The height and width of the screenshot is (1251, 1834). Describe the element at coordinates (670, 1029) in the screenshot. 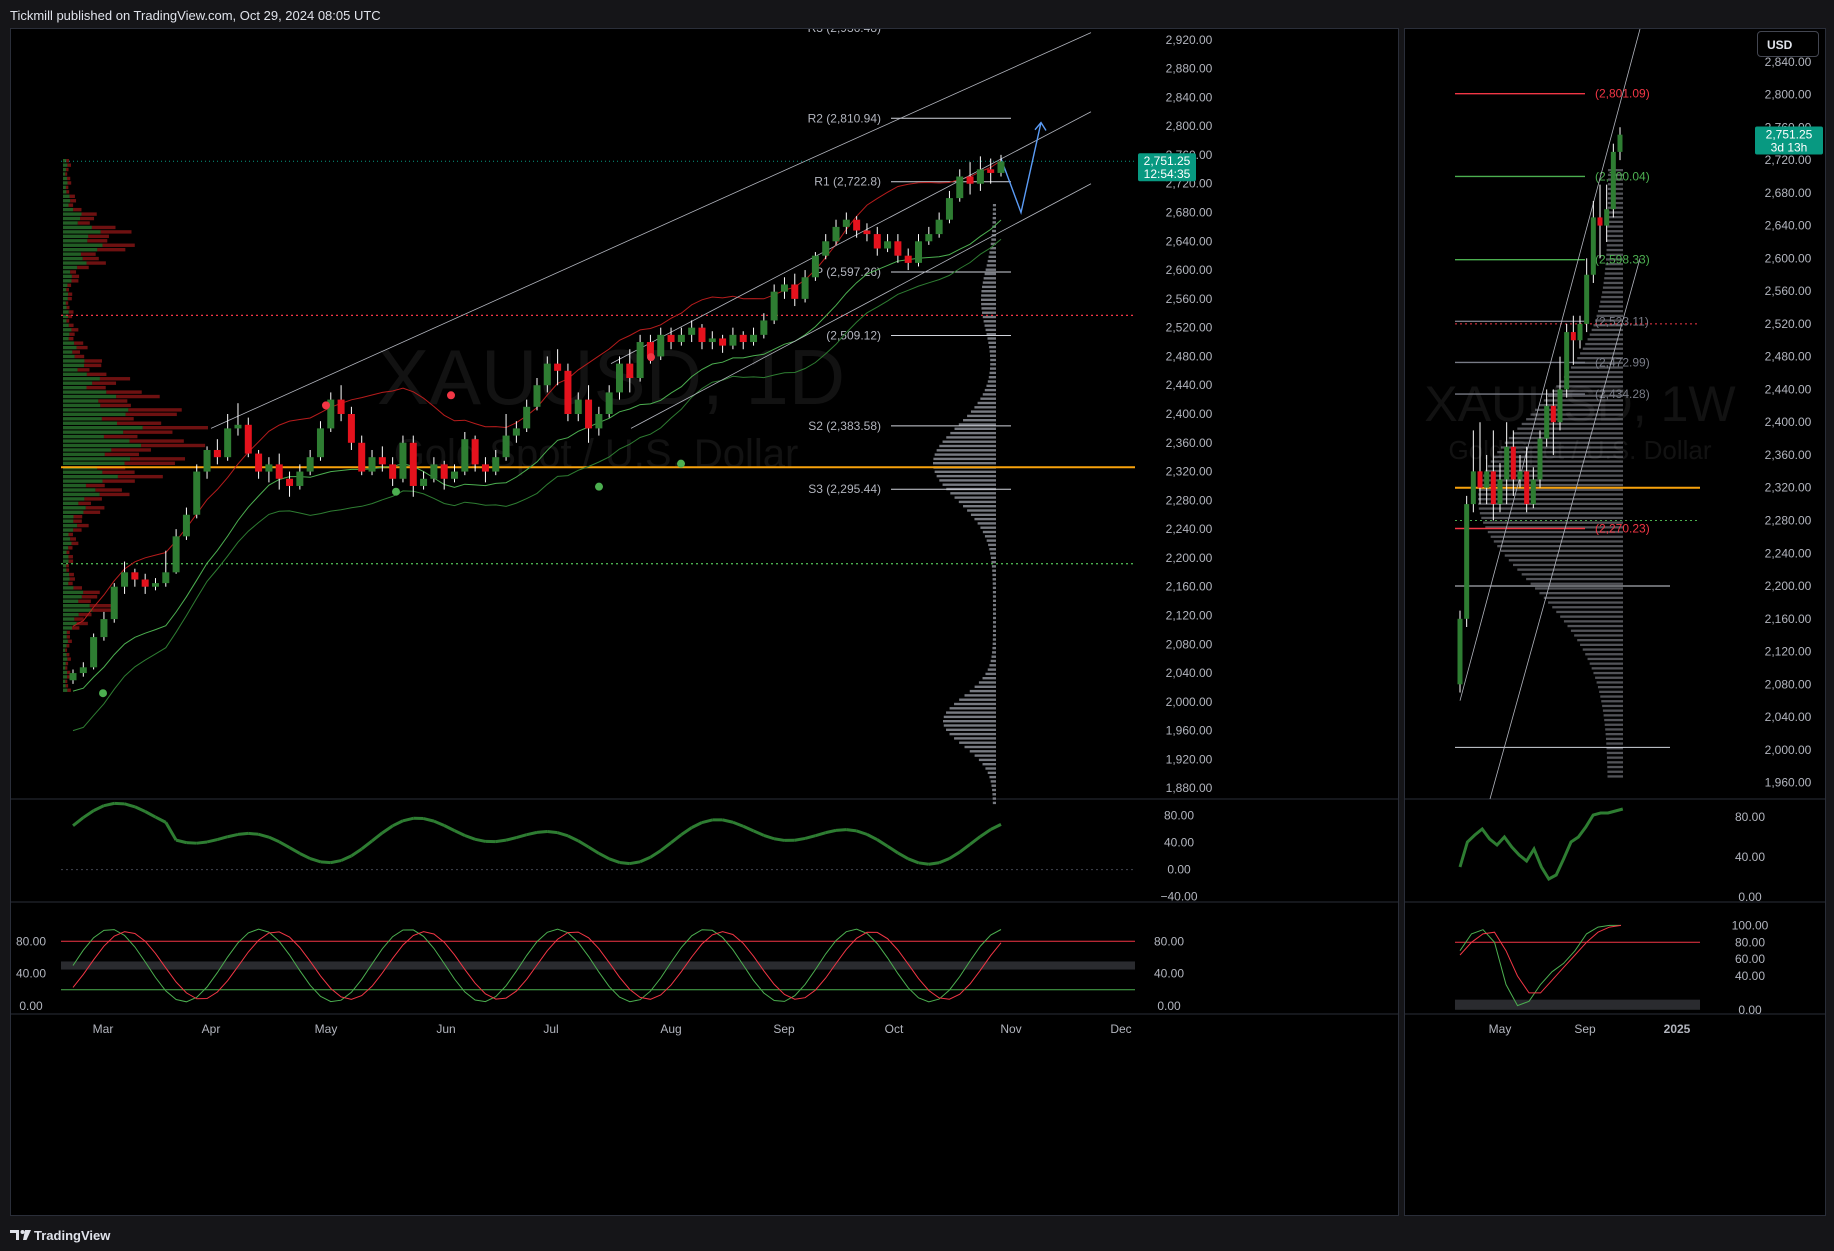

I see `x-tick-label: Aug` at that location.